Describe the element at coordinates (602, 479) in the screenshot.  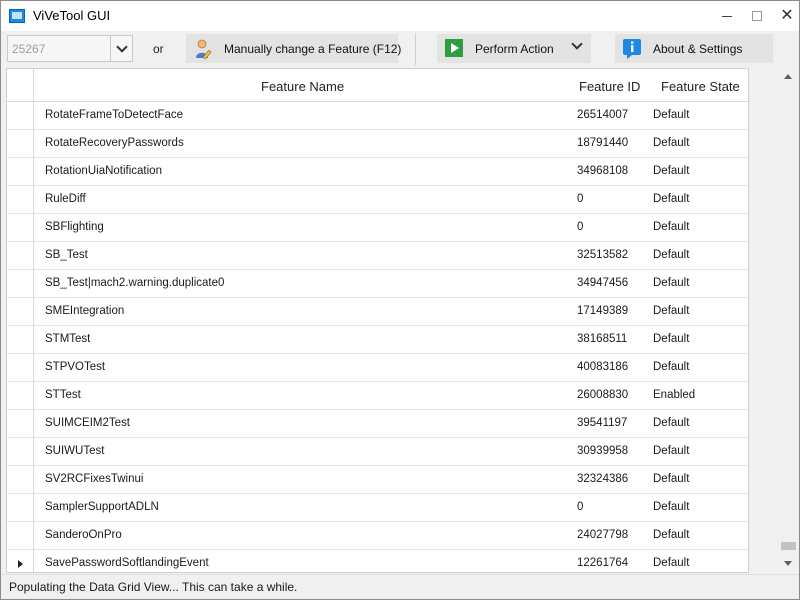
I see `feature-id-cell: 32324386` at that location.